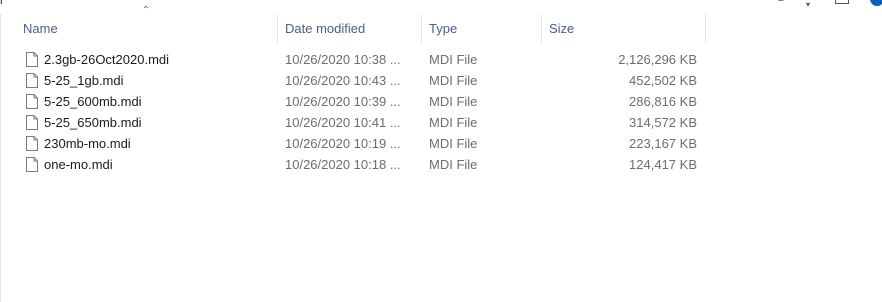 The width and height of the screenshot is (882, 302). Describe the element at coordinates (876, 3) in the screenshot. I see `help-icon` at that location.